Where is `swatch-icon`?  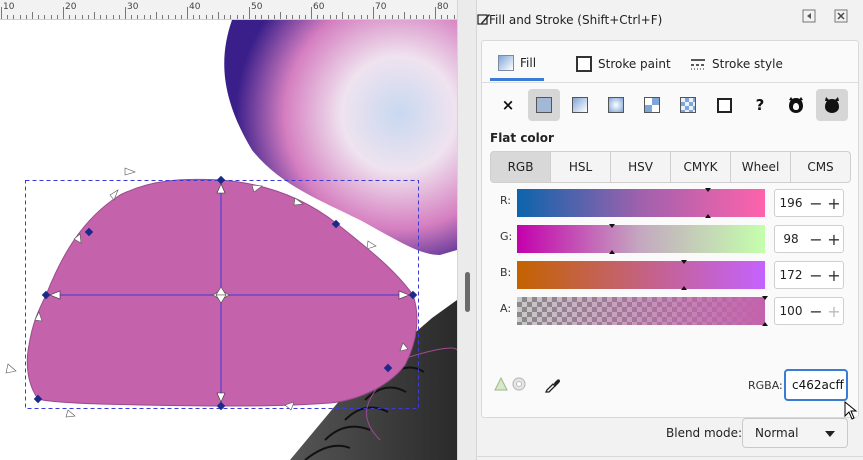
swatch-icon is located at coordinates (724, 105).